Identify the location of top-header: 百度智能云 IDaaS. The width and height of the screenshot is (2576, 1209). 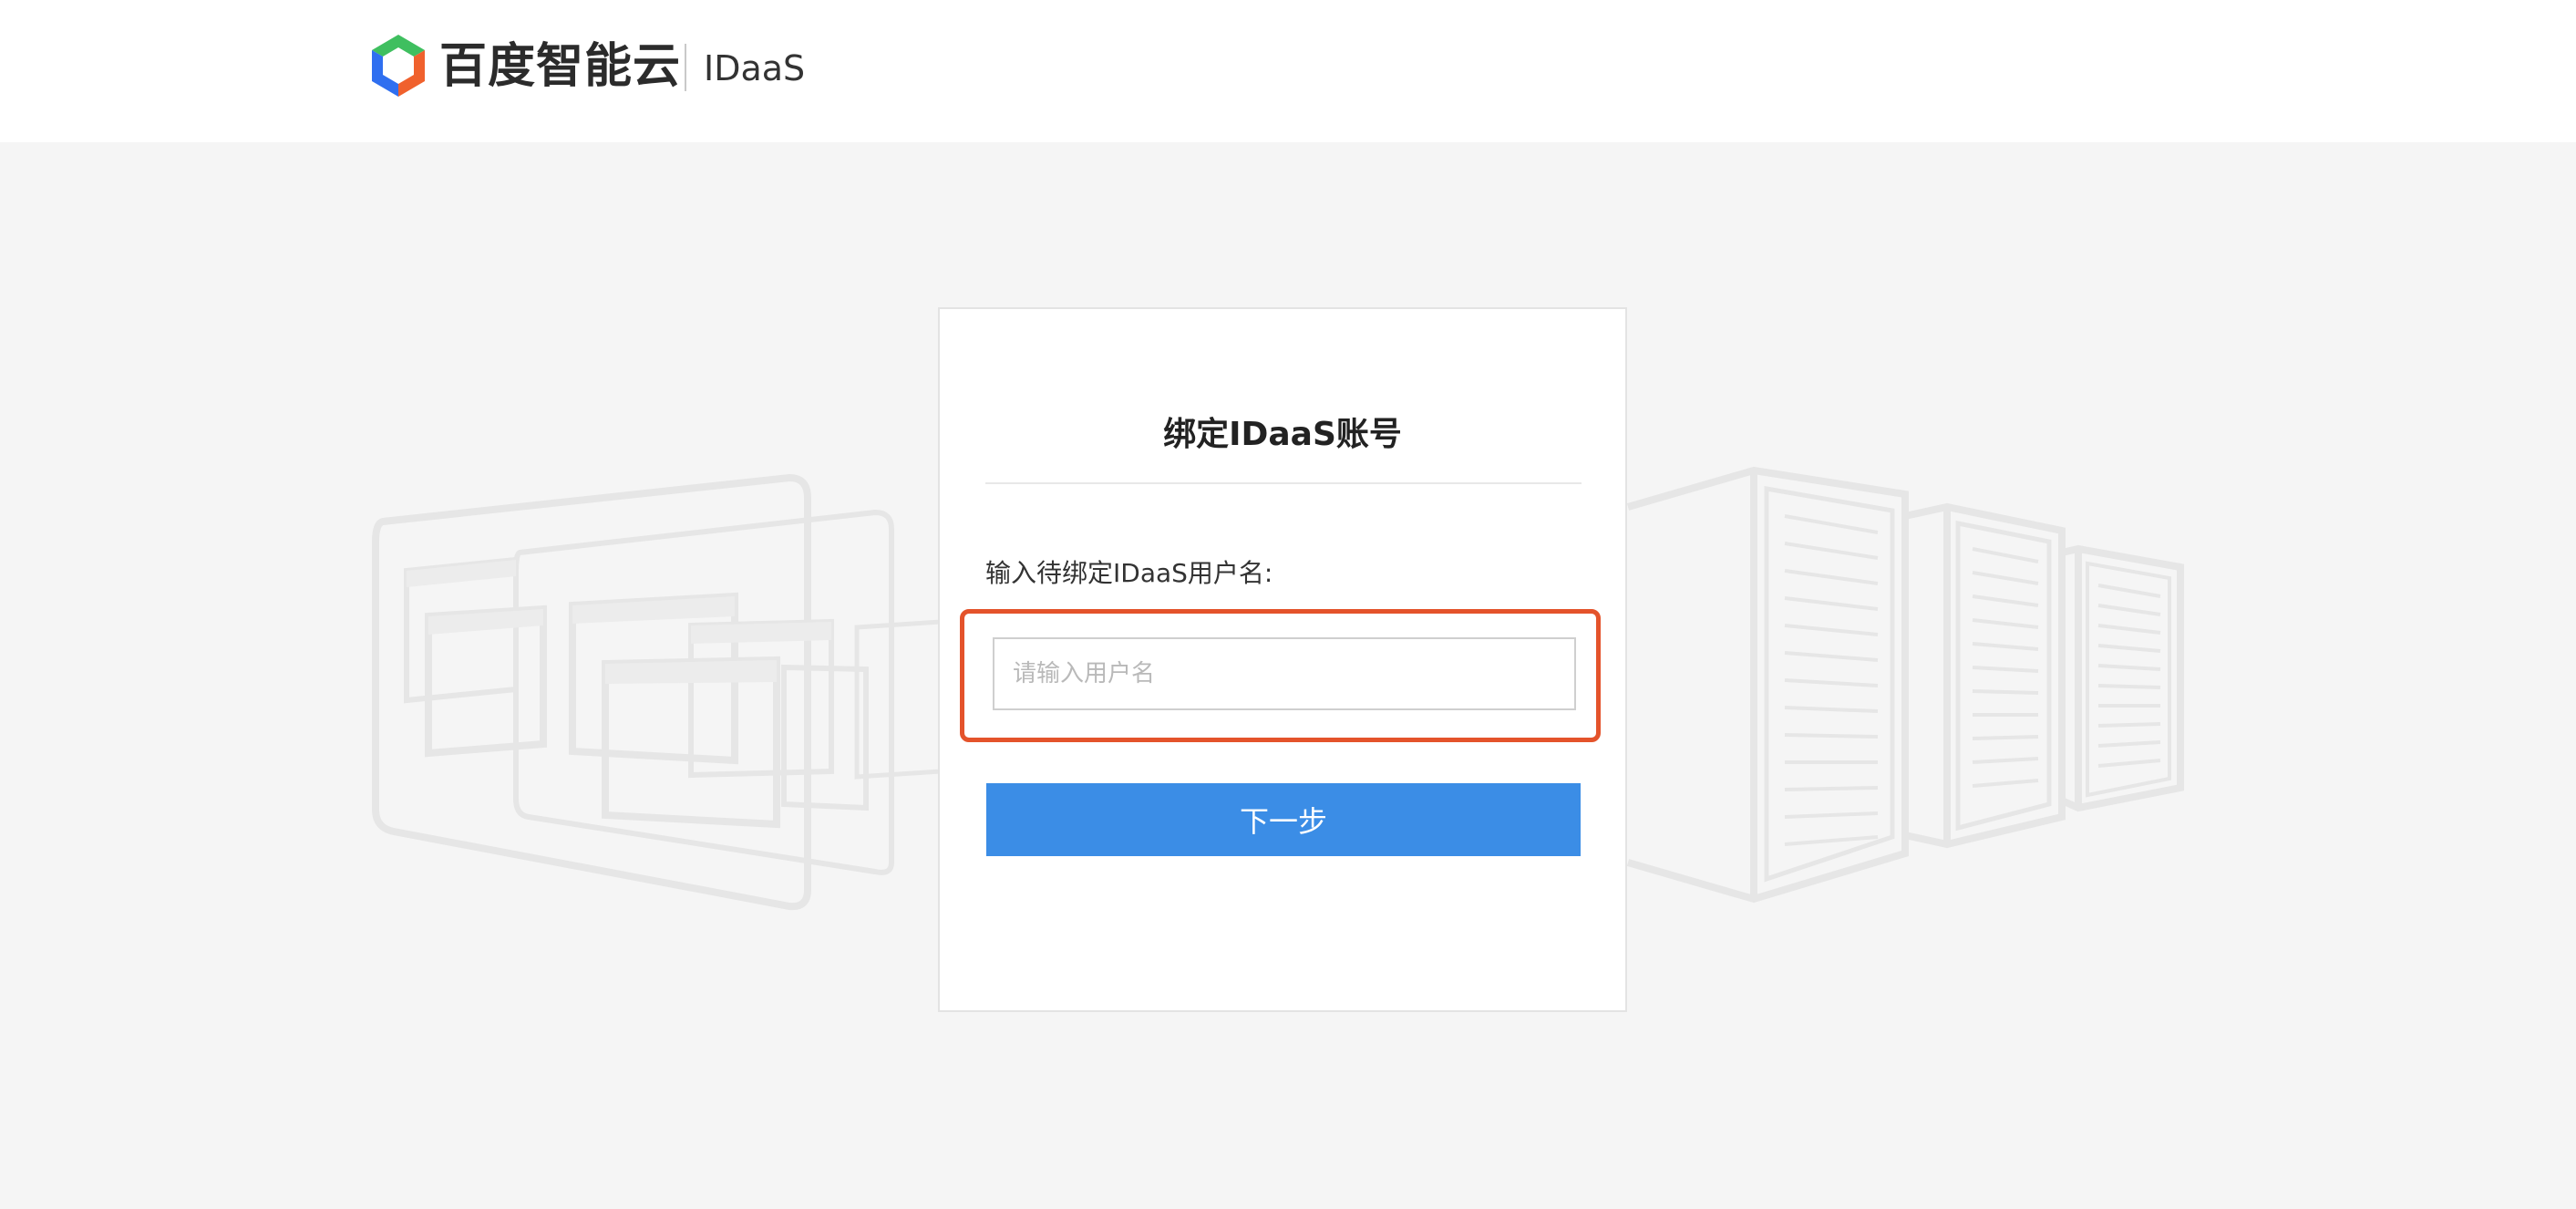
(1288, 71).